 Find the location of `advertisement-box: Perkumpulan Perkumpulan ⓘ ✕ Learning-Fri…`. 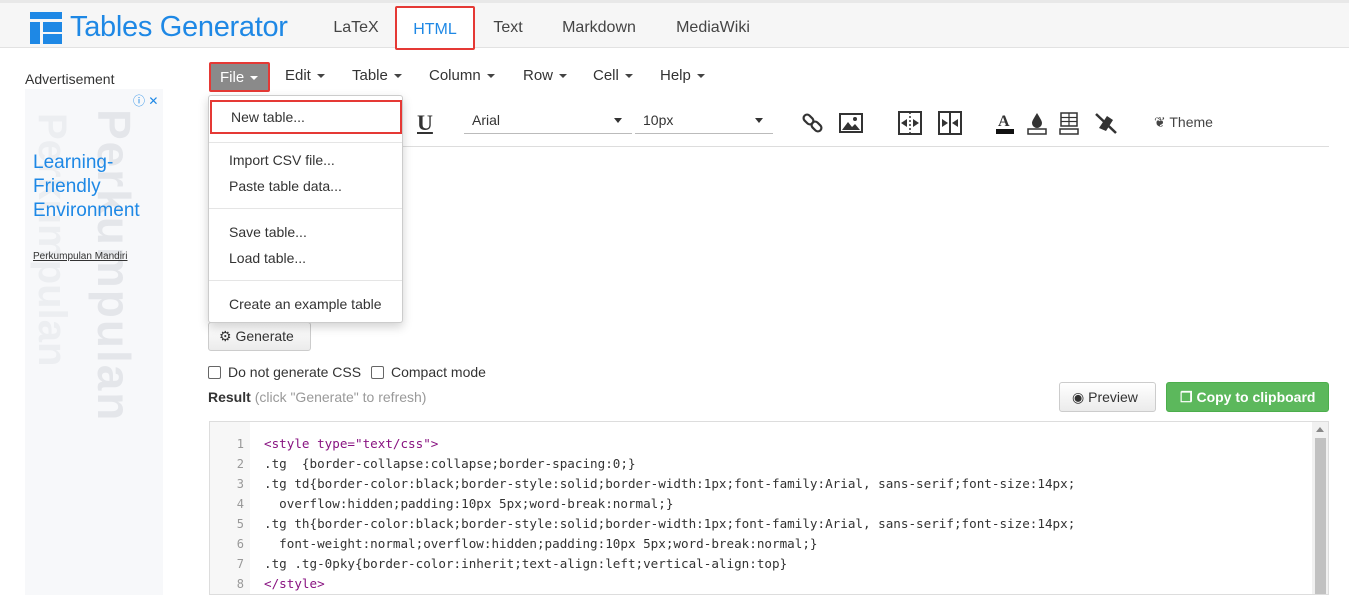

advertisement-box: Perkumpulan Perkumpulan ⓘ ✕ Learning-Fri… is located at coordinates (94, 342).